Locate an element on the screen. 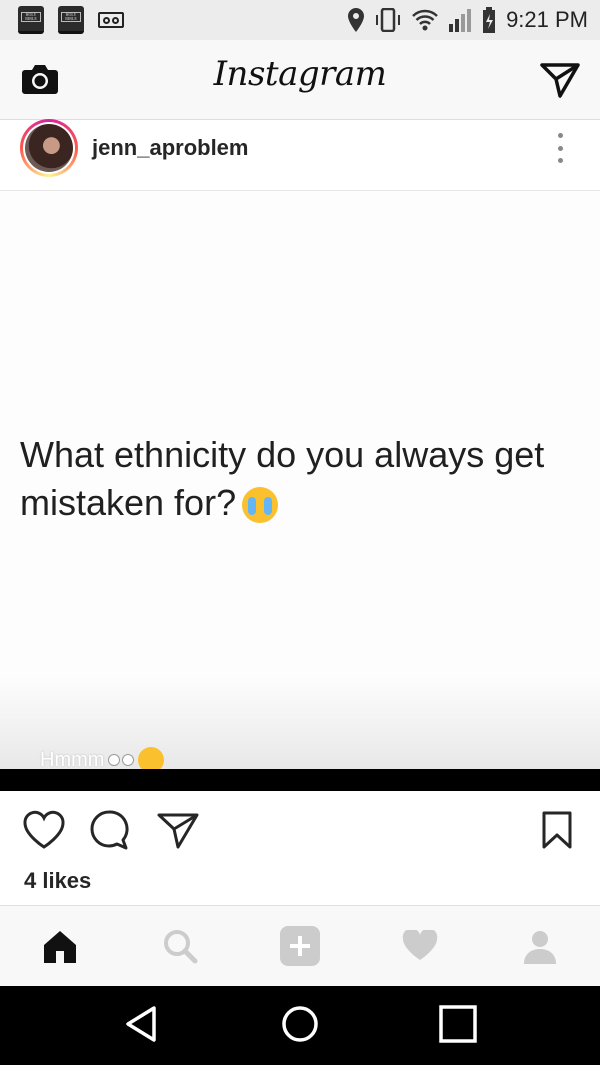 This screenshot has height=1065, width=600. post-username: jenn_aproblem is located at coordinates (170, 148).